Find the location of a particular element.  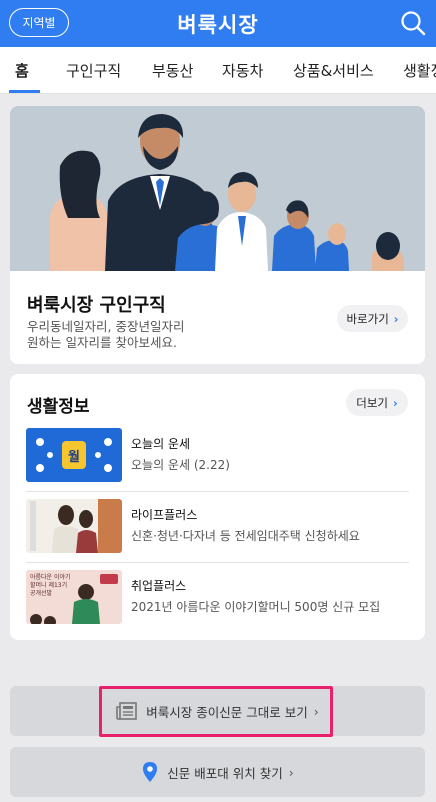

distribution-location-label: 신문 배포대 위치 찾기 is located at coordinates (225, 773).